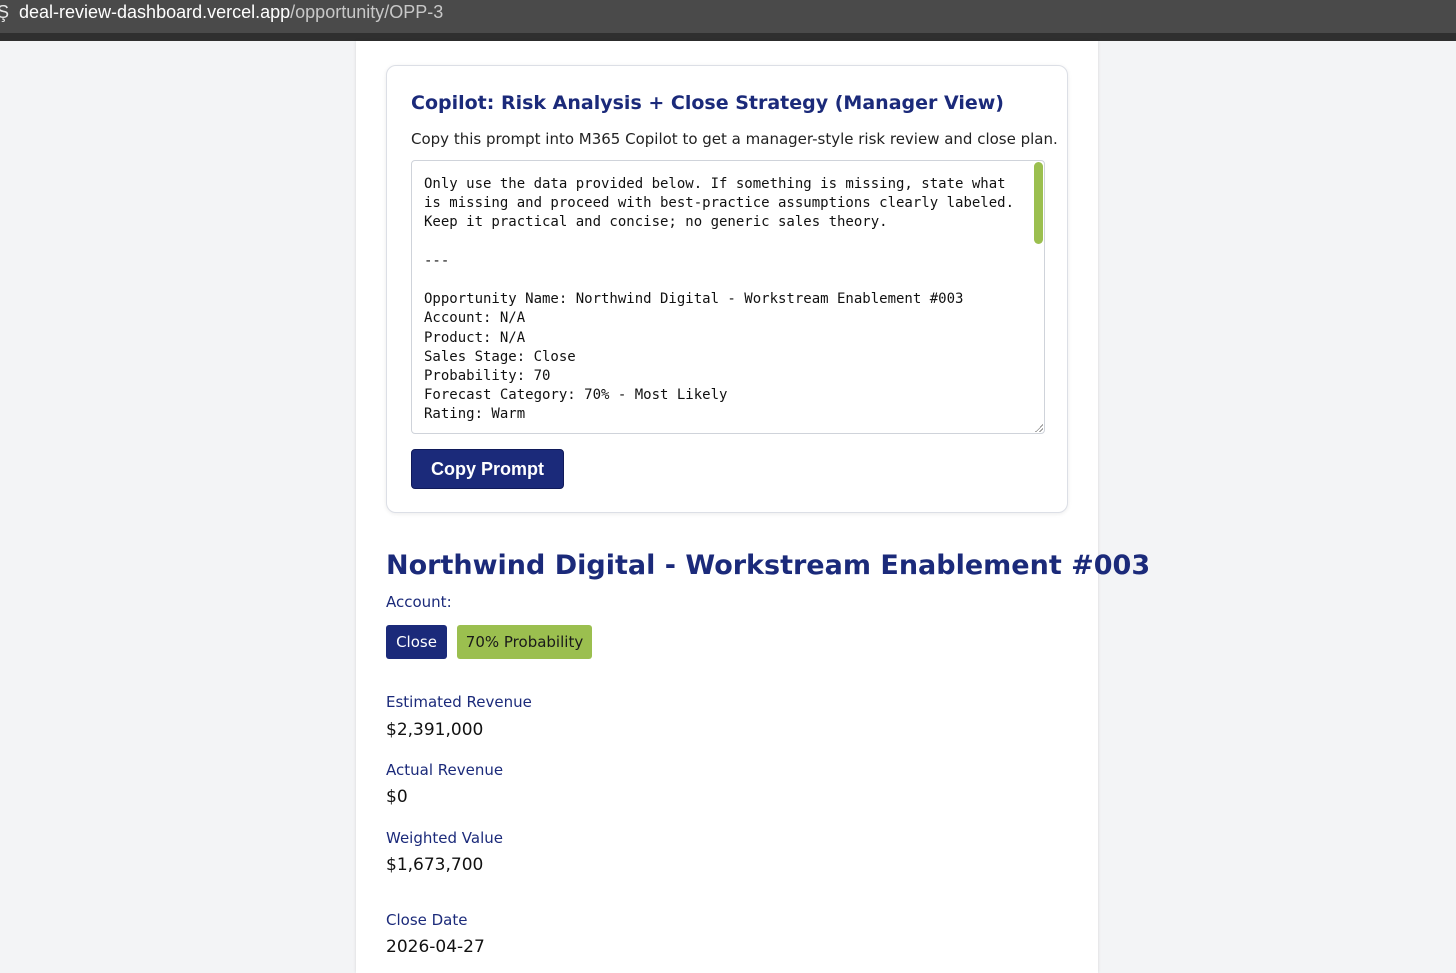 This screenshot has height=973, width=1456. What do you see at coordinates (728, 37) in the screenshot?
I see `browser-tab-strip` at bounding box center [728, 37].